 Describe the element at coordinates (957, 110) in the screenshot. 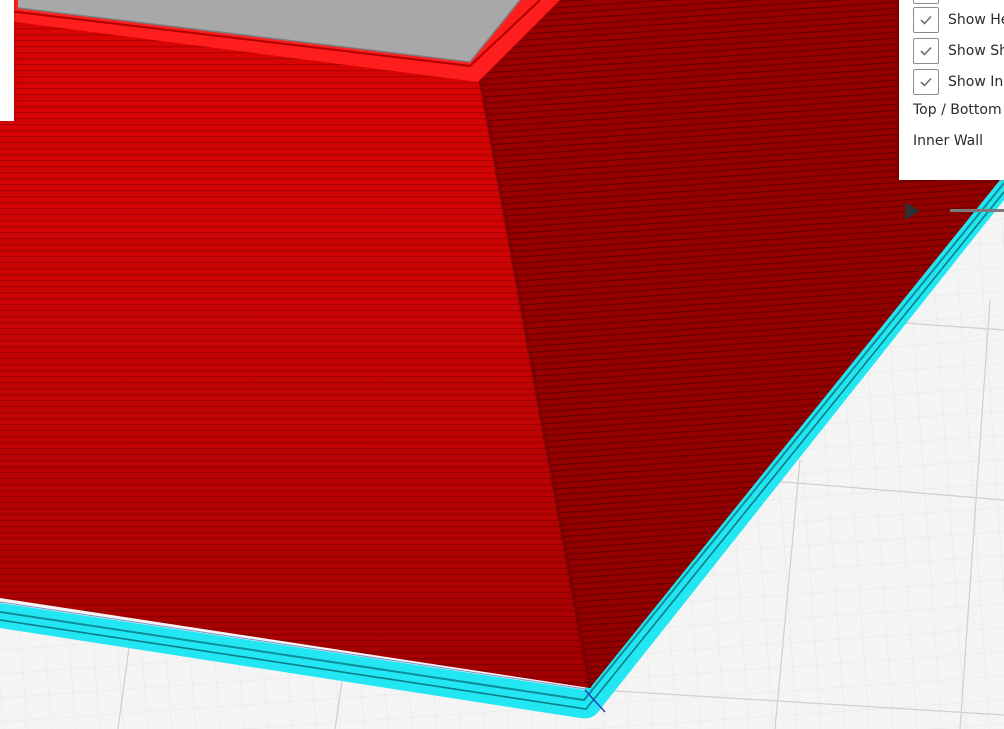

I see `legend-top-bottom: Top / Bottom` at that location.